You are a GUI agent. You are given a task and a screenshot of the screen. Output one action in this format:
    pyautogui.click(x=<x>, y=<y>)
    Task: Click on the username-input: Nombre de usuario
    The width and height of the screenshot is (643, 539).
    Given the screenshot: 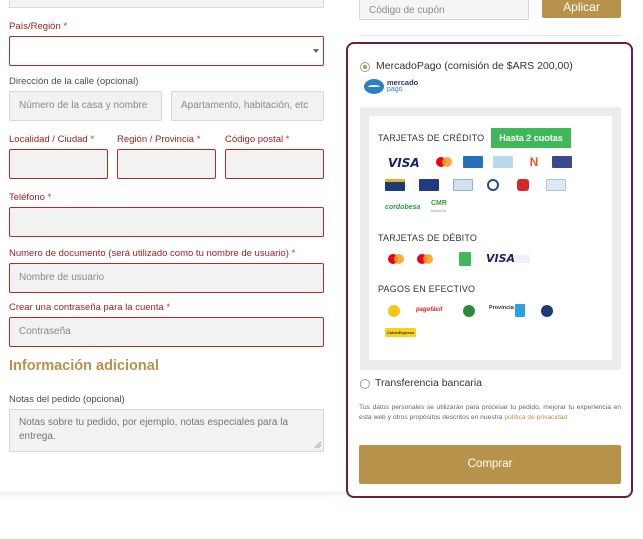 What is the action you would take?
    pyautogui.click(x=166, y=278)
    